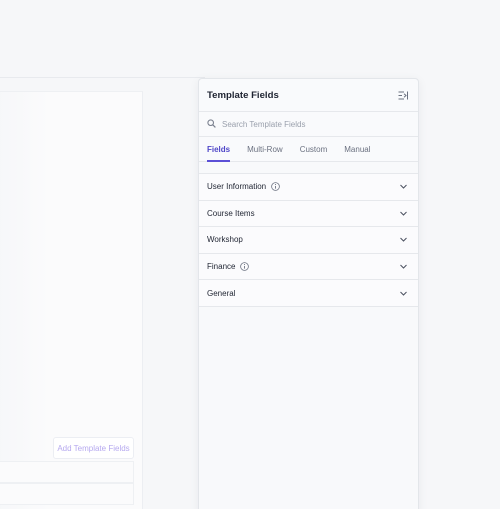 The image size is (500, 509). Describe the element at coordinates (308, 214) in the screenshot. I see `section-course-items: Course Items` at that location.